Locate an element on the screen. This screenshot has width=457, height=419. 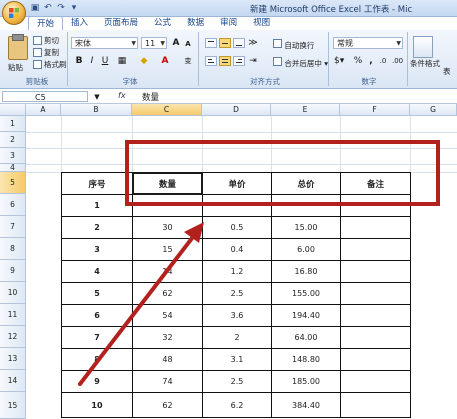
office-logo-icon is located at coordinates (14, 13).